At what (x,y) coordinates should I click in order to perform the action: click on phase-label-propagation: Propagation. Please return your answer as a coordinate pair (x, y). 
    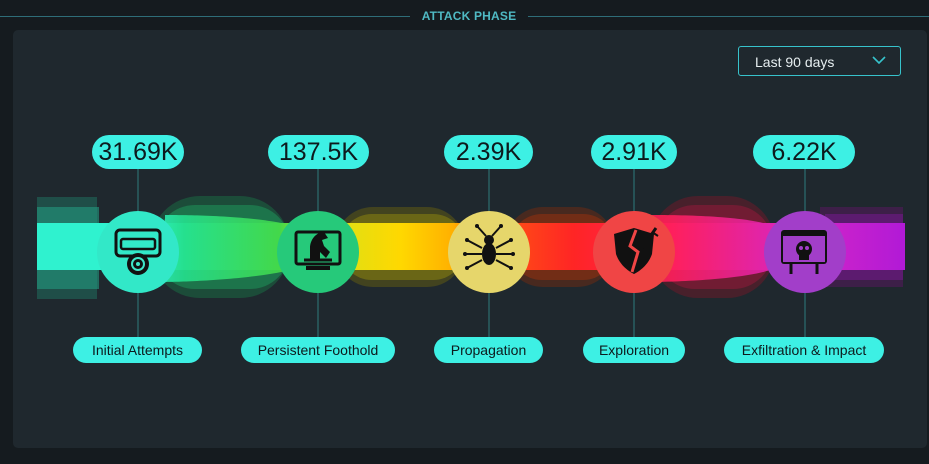
    Looking at the image, I should click on (488, 350).